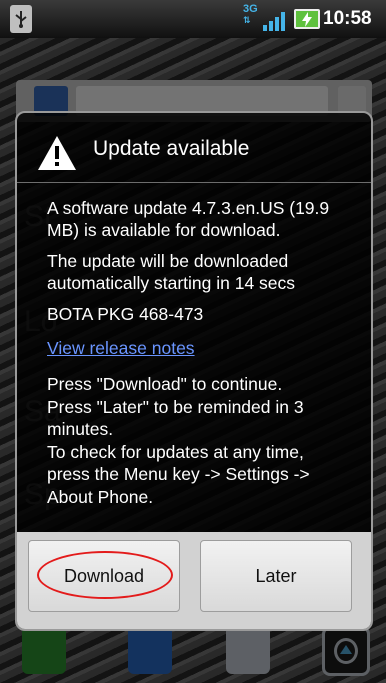 This screenshot has height=683, width=386. I want to click on launcher-icon, so click(346, 651).